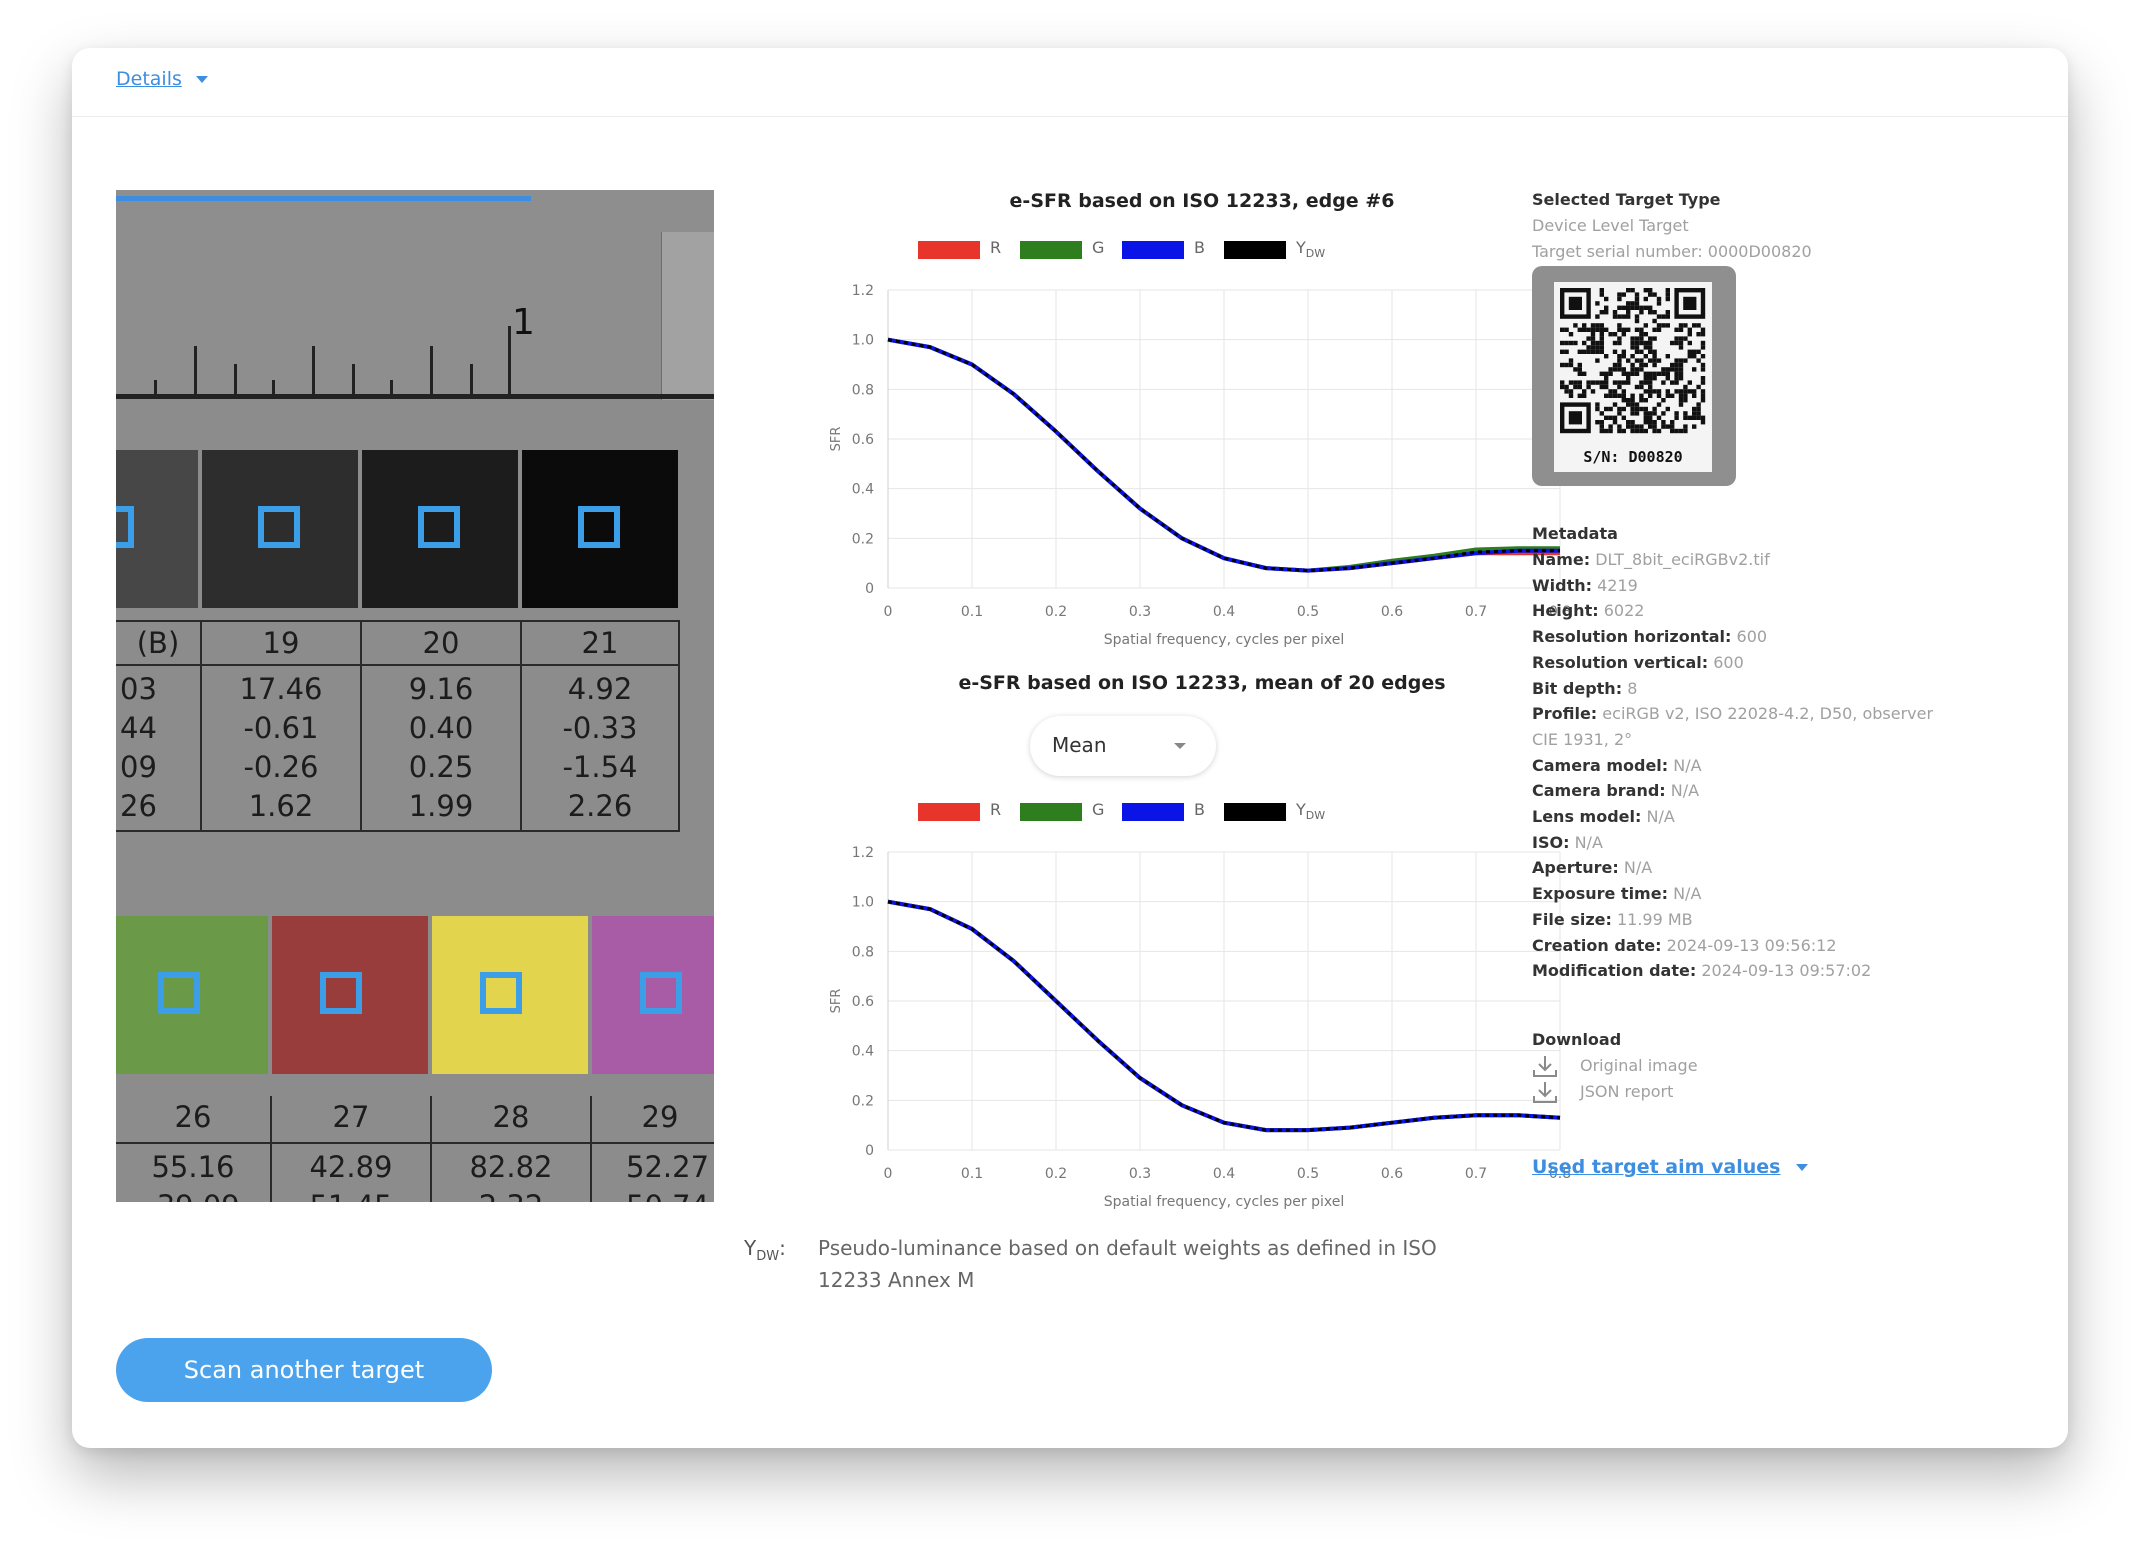  I want to click on patch-value: 1.99, so click(441, 806).